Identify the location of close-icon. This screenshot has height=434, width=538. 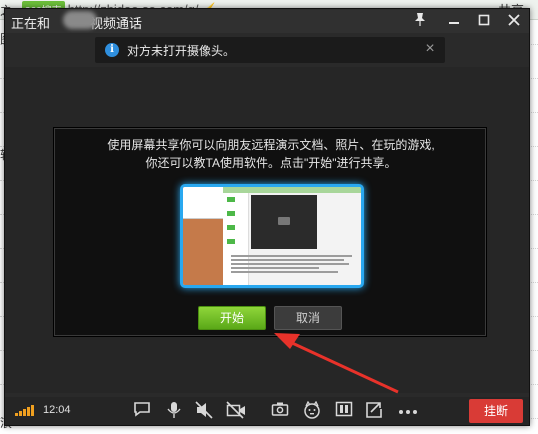
(514, 21).